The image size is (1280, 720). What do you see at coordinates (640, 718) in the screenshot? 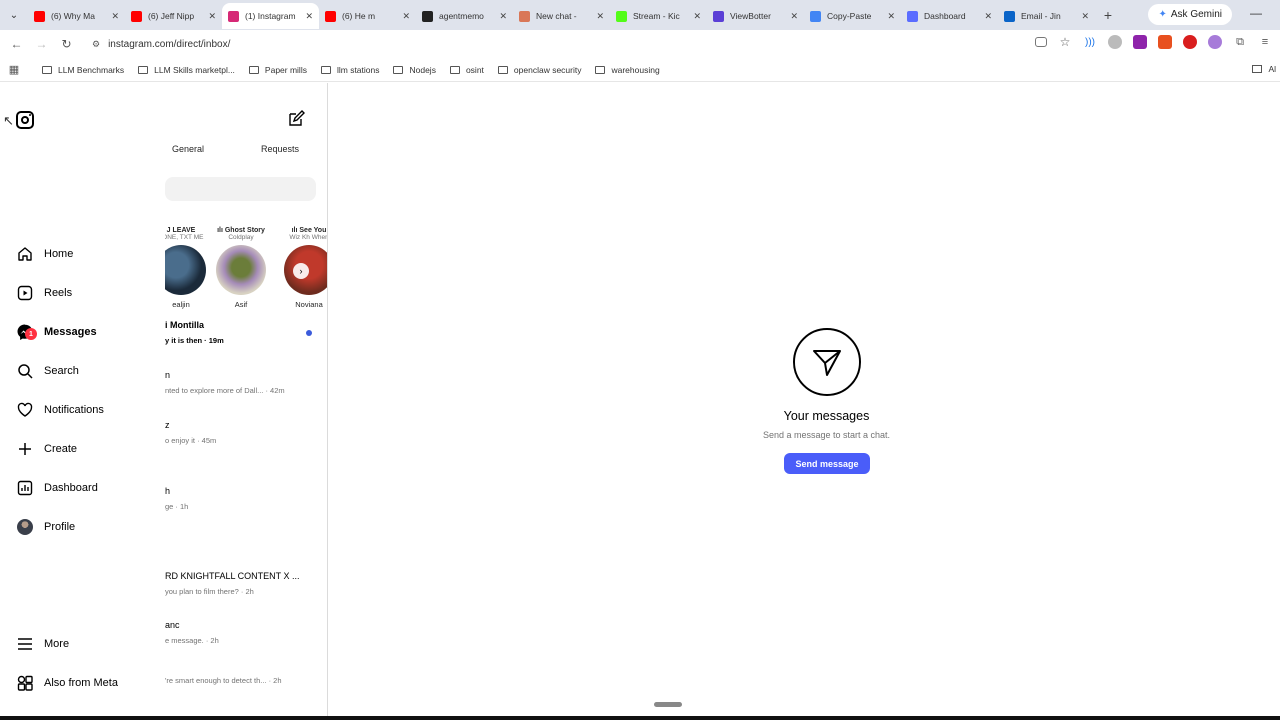
I see `taskbar-edge` at bounding box center [640, 718].